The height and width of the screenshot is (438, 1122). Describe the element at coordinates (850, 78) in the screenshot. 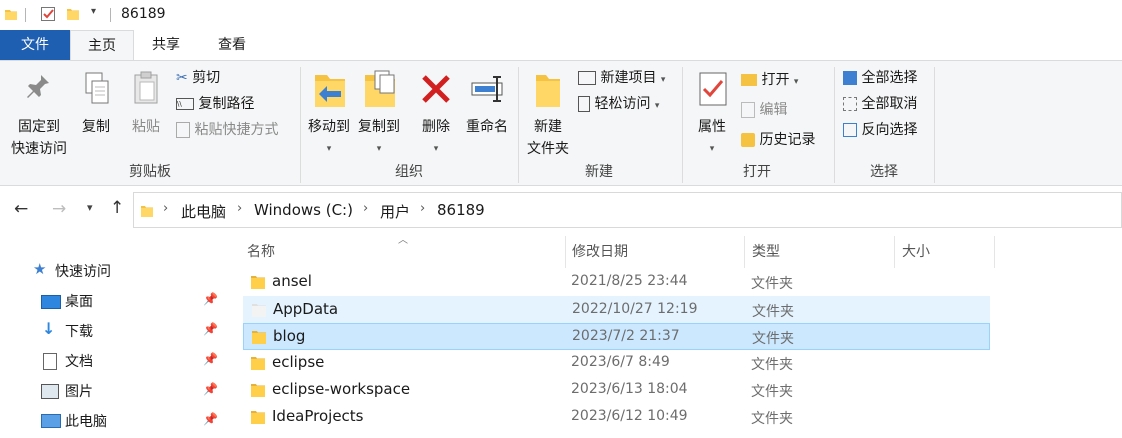

I see `select-all-icon` at that location.